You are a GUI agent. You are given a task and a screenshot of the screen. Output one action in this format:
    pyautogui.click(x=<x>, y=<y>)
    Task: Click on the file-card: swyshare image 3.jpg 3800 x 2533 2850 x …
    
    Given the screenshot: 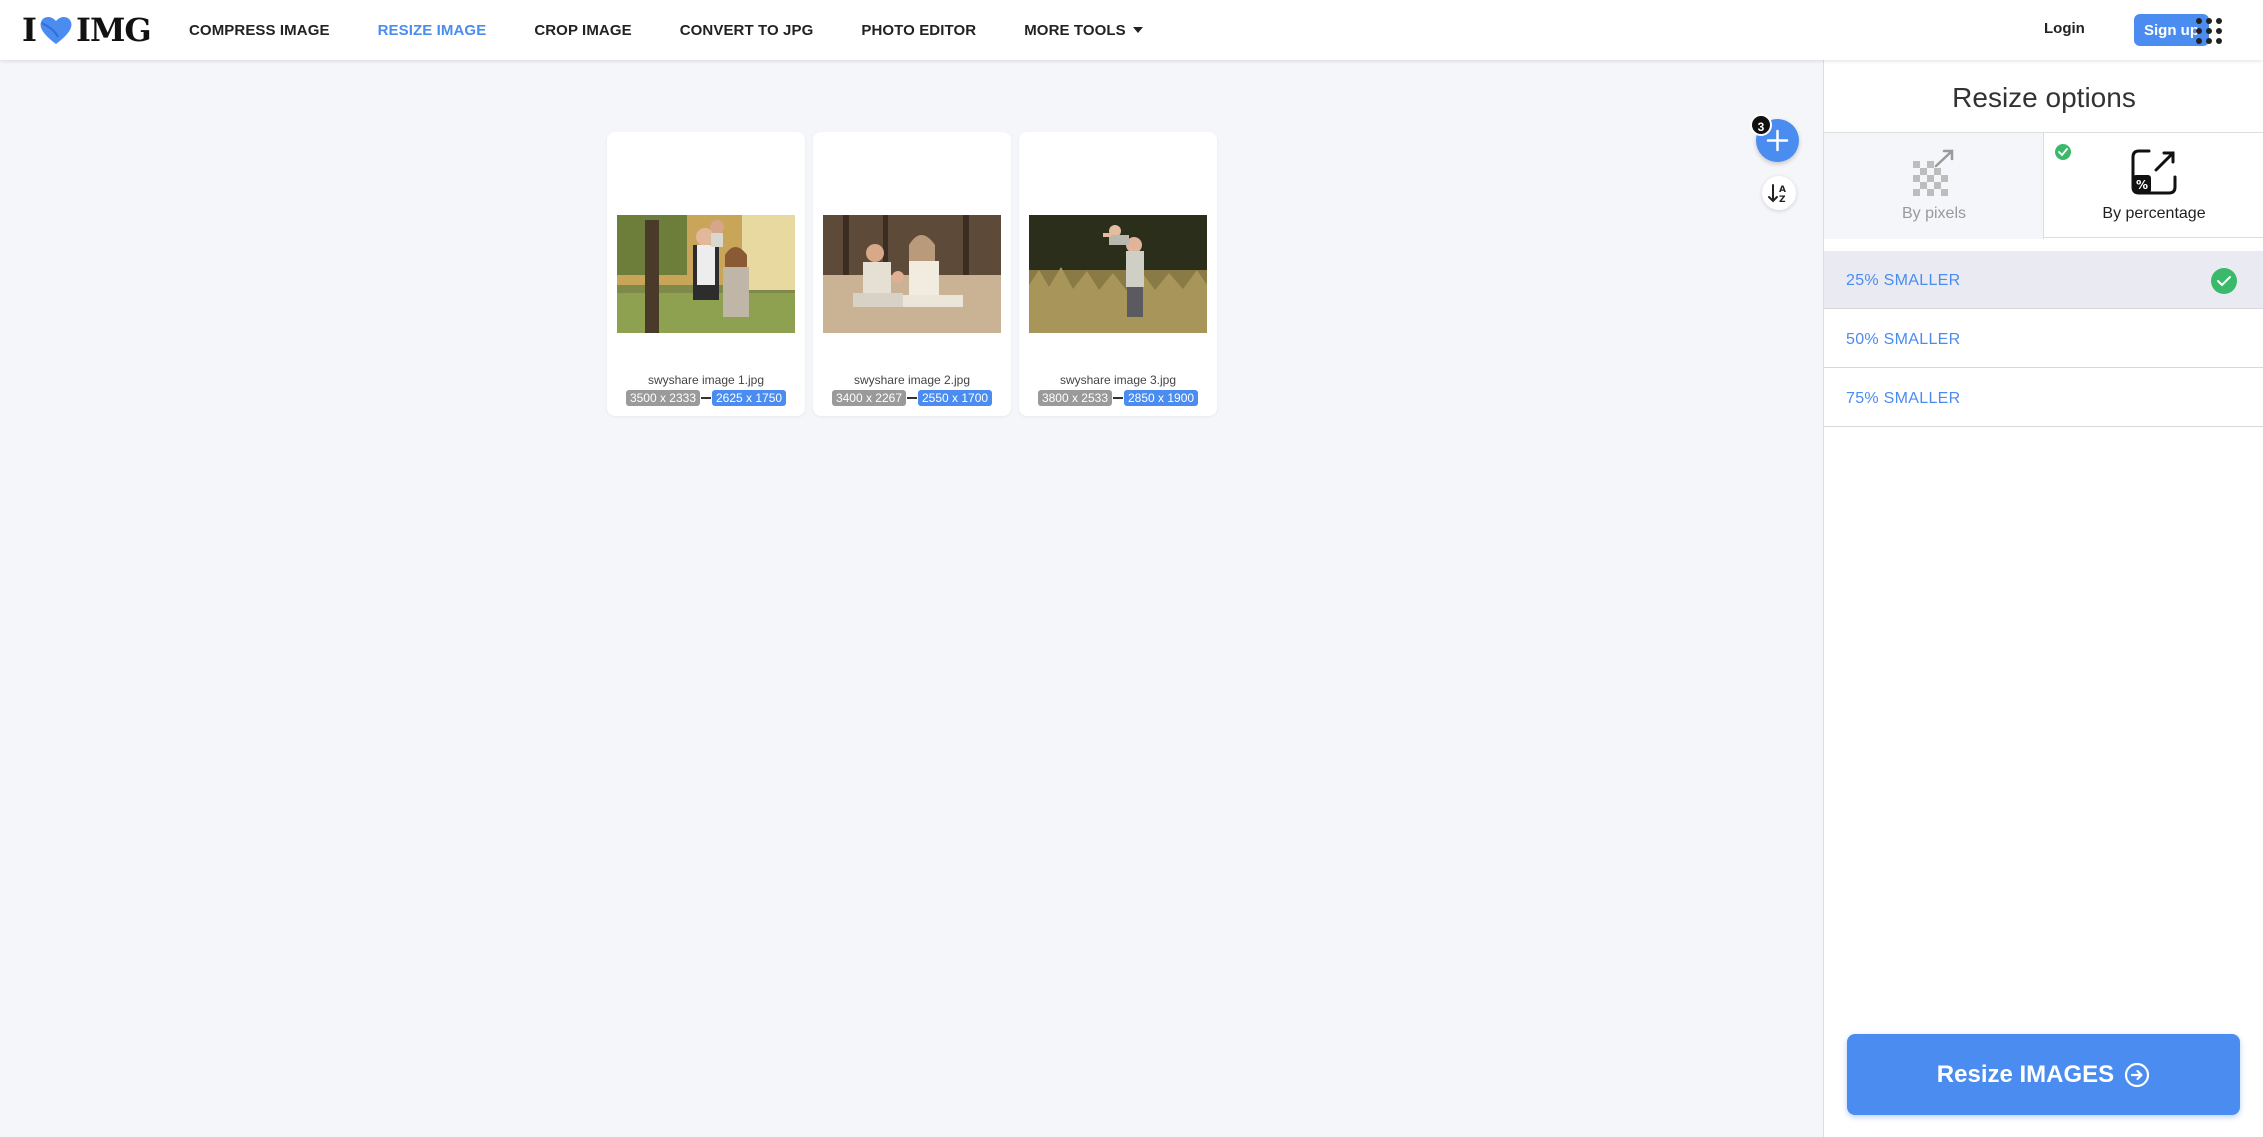 What is the action you would take?
    pyautogui.click(x=1118, y=274)
    